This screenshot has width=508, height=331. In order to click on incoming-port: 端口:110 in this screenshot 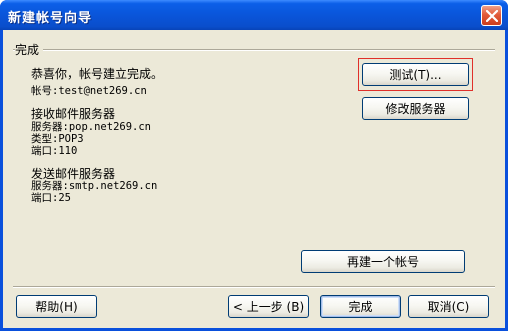, I will do `click(54, 151)`.